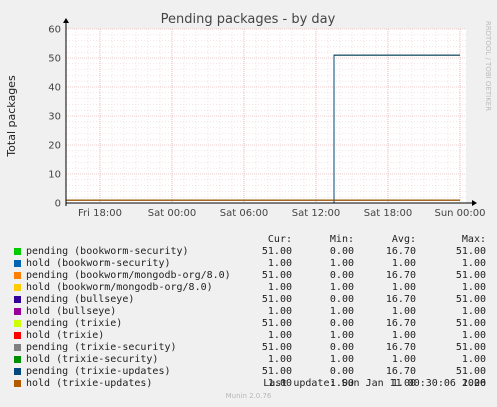 This screenshot has height=407, width=497. Describe the element at coordinates (98, 263) in the screenshot. I see `legend-series-name: hold (bookworm-security)` at that location.